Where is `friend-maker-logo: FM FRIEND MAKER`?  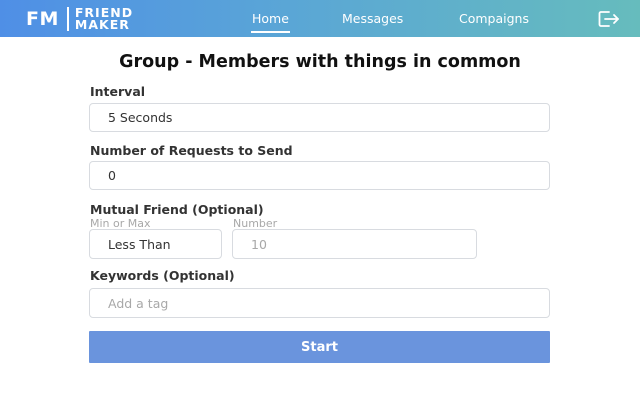 friend-maker-logo: FM FRIEND MAKER is located at coordinates (79, 19).